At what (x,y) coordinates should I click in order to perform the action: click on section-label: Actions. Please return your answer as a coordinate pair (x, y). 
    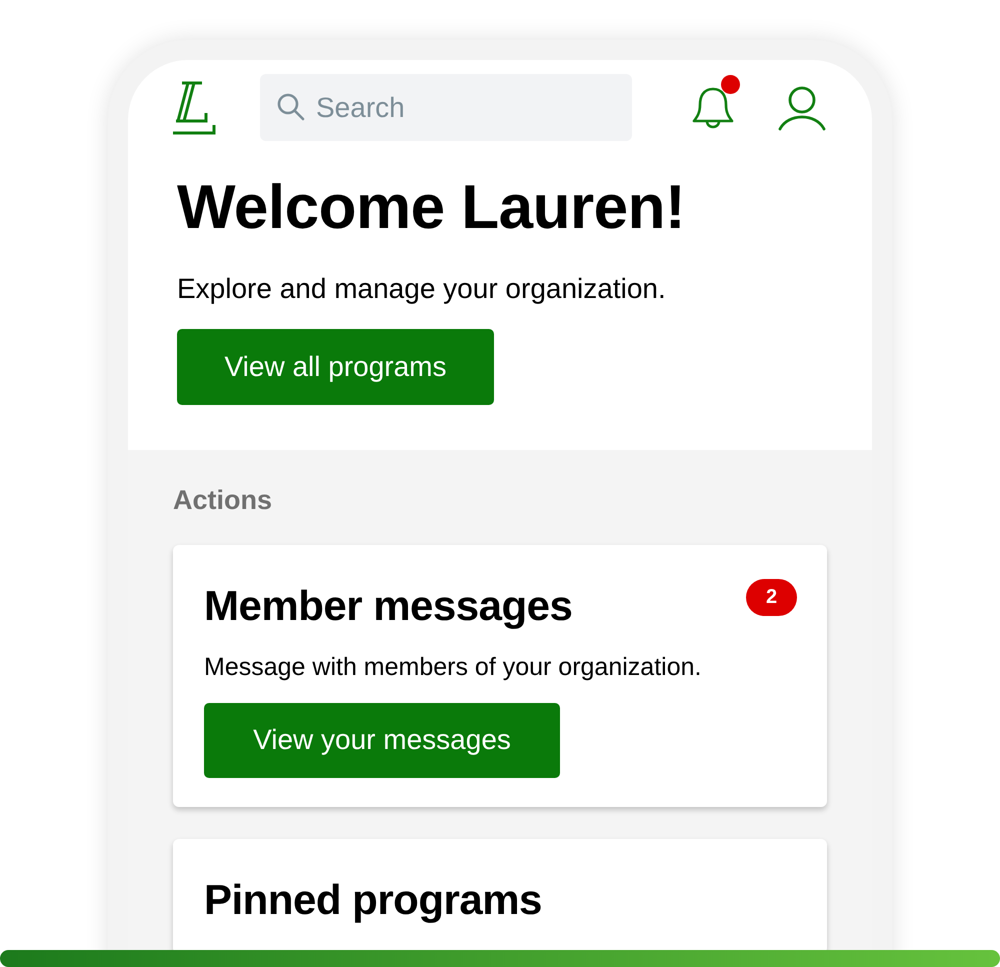
    Looking at the image, I should click on (223, 500).